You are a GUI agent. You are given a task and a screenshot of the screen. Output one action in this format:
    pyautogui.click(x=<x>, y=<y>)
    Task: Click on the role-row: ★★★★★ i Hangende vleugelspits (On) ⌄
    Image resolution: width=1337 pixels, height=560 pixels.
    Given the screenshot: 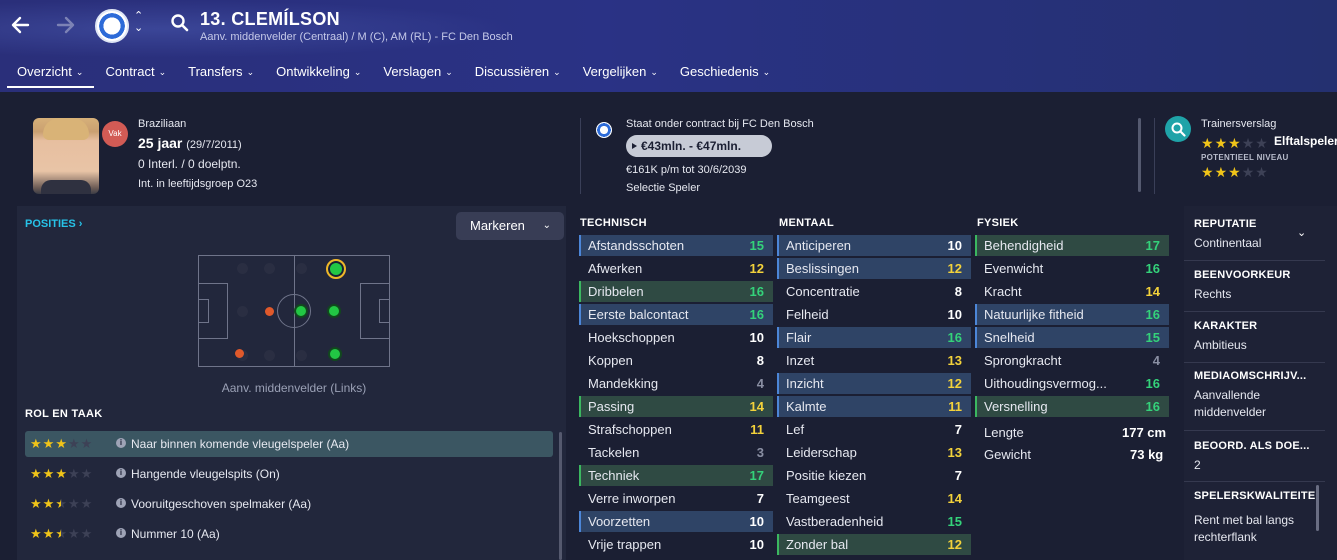 What is the action you would take?
    pyautogui.click(x=678, y=474)
    